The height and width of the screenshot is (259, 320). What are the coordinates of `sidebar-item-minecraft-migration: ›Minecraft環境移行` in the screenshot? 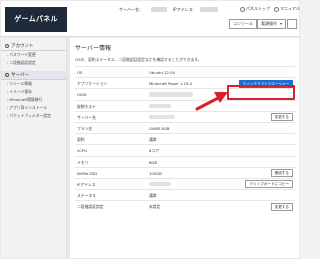 It's located at (33, 100).